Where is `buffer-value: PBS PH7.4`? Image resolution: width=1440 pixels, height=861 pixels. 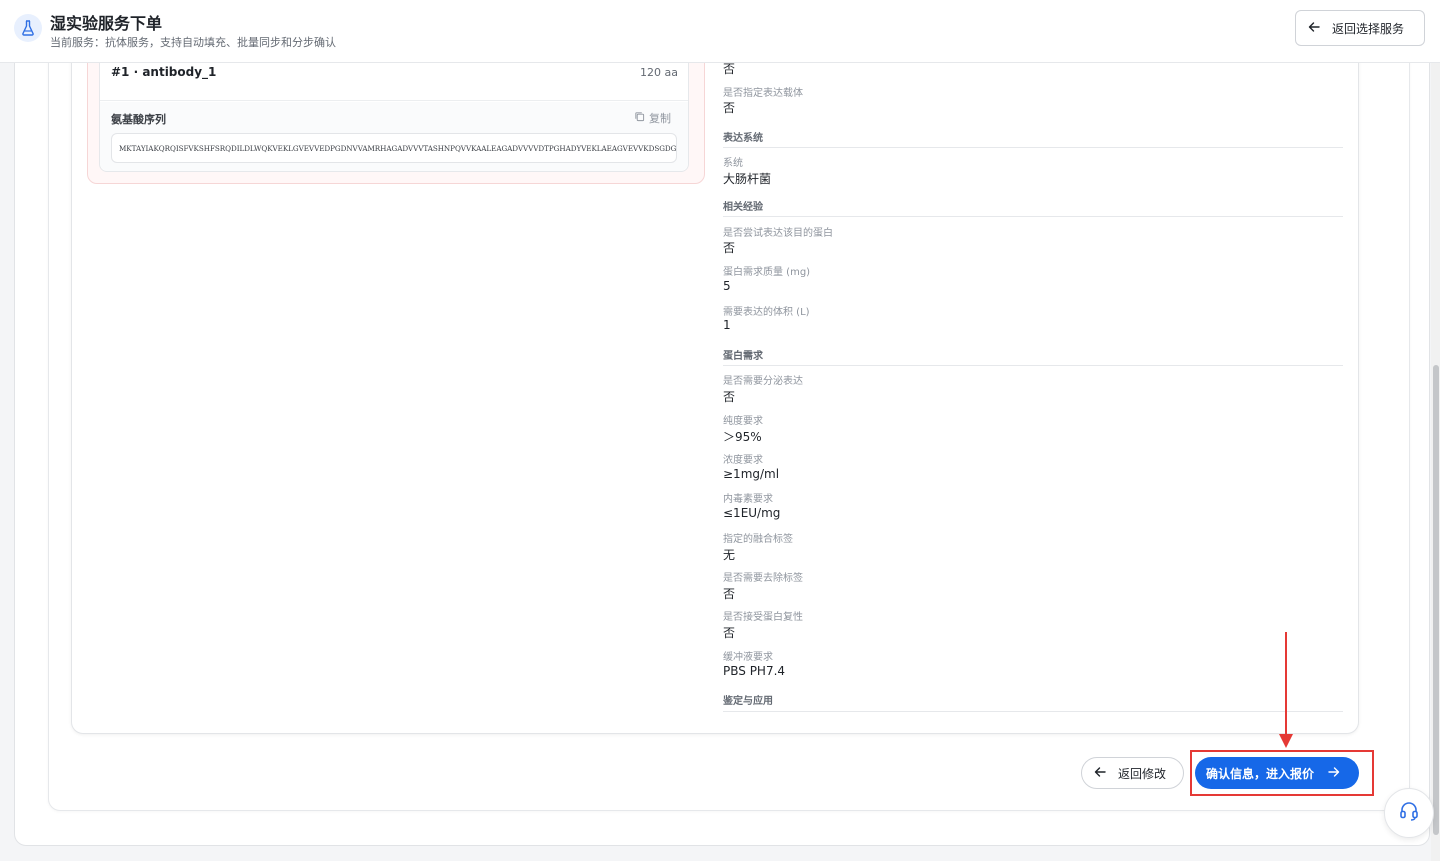
buffer-value: PBS PH7.4 is located at coordinates (754, 671).